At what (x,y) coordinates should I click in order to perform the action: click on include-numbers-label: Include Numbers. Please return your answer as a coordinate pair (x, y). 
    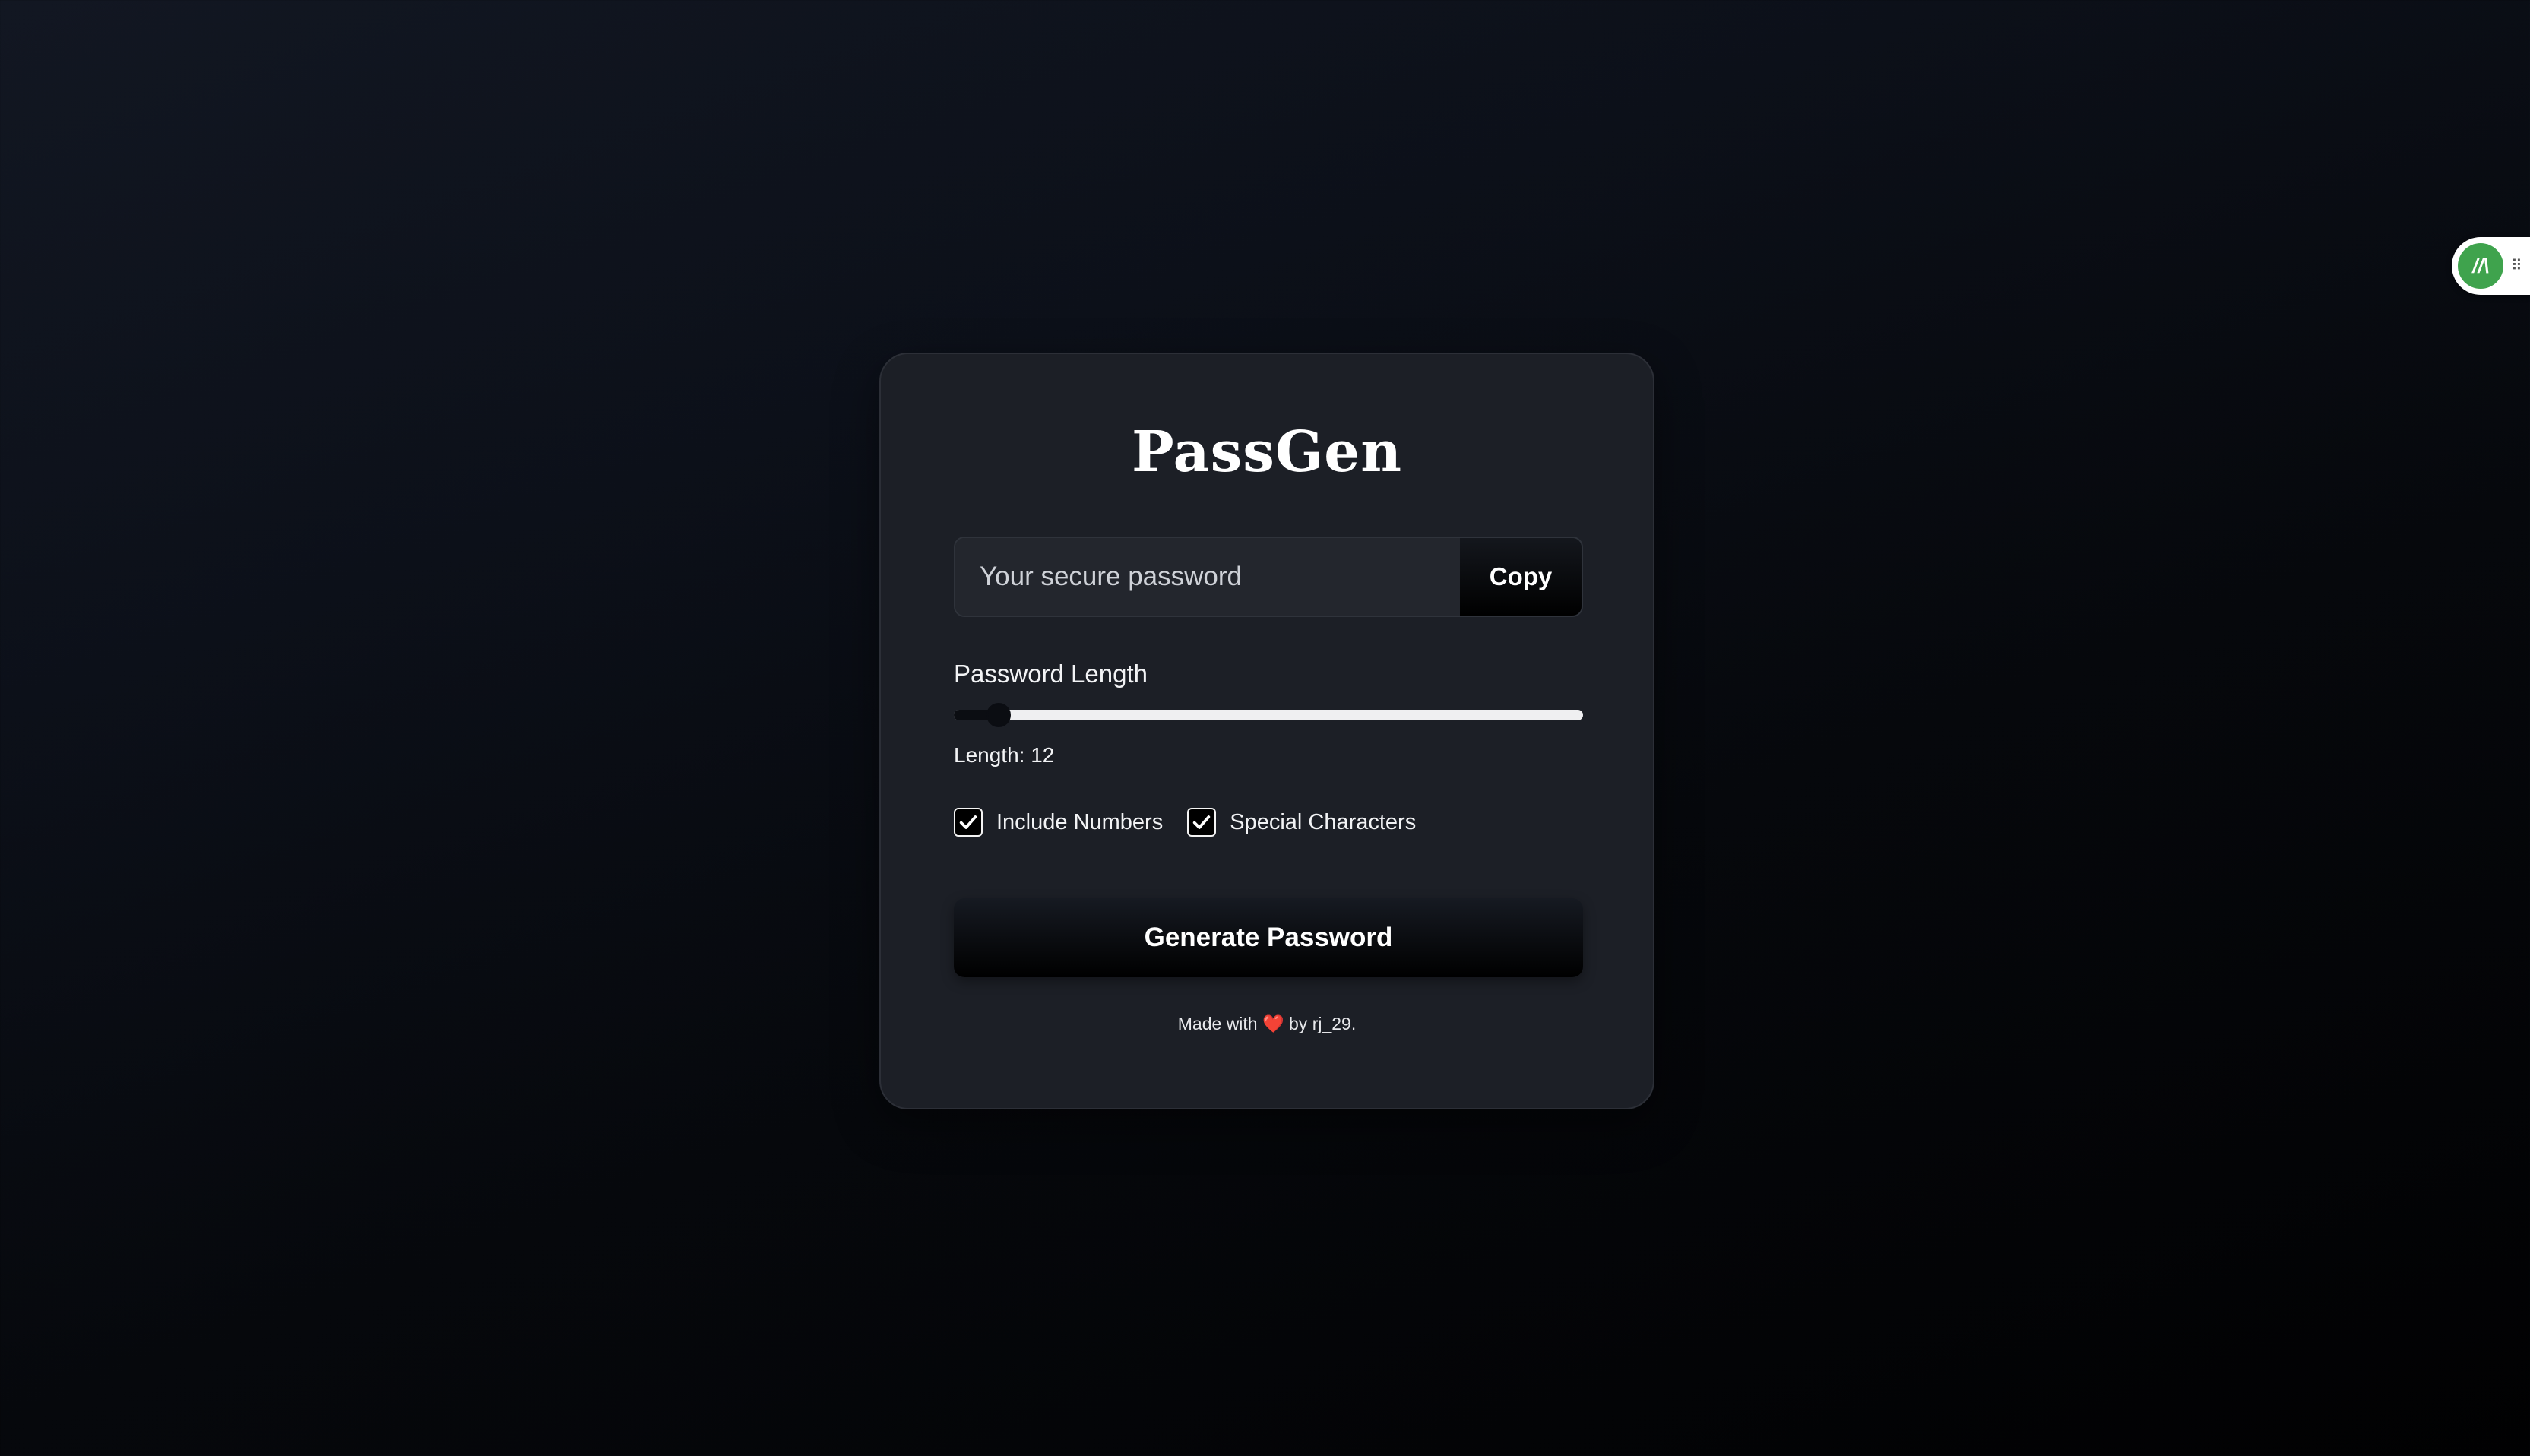
    Looking at the image, I should click on (1080, 822).